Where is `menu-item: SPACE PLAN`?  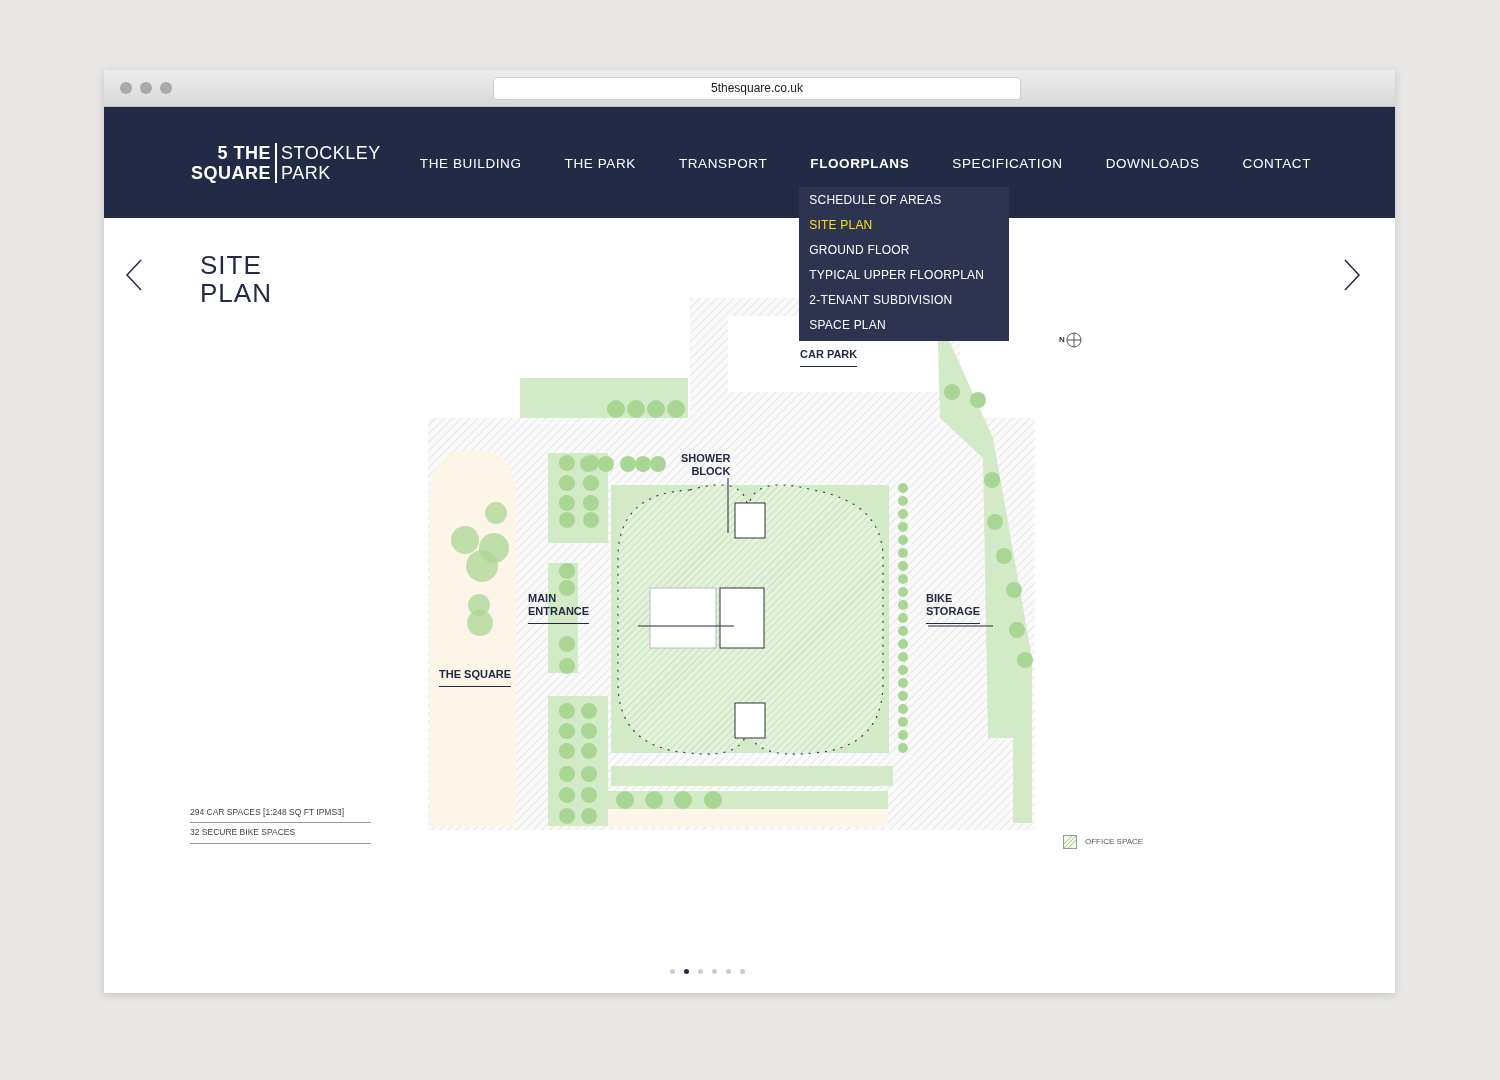 menu-item: SPACE PLAN is located at coordinates (904, 326).